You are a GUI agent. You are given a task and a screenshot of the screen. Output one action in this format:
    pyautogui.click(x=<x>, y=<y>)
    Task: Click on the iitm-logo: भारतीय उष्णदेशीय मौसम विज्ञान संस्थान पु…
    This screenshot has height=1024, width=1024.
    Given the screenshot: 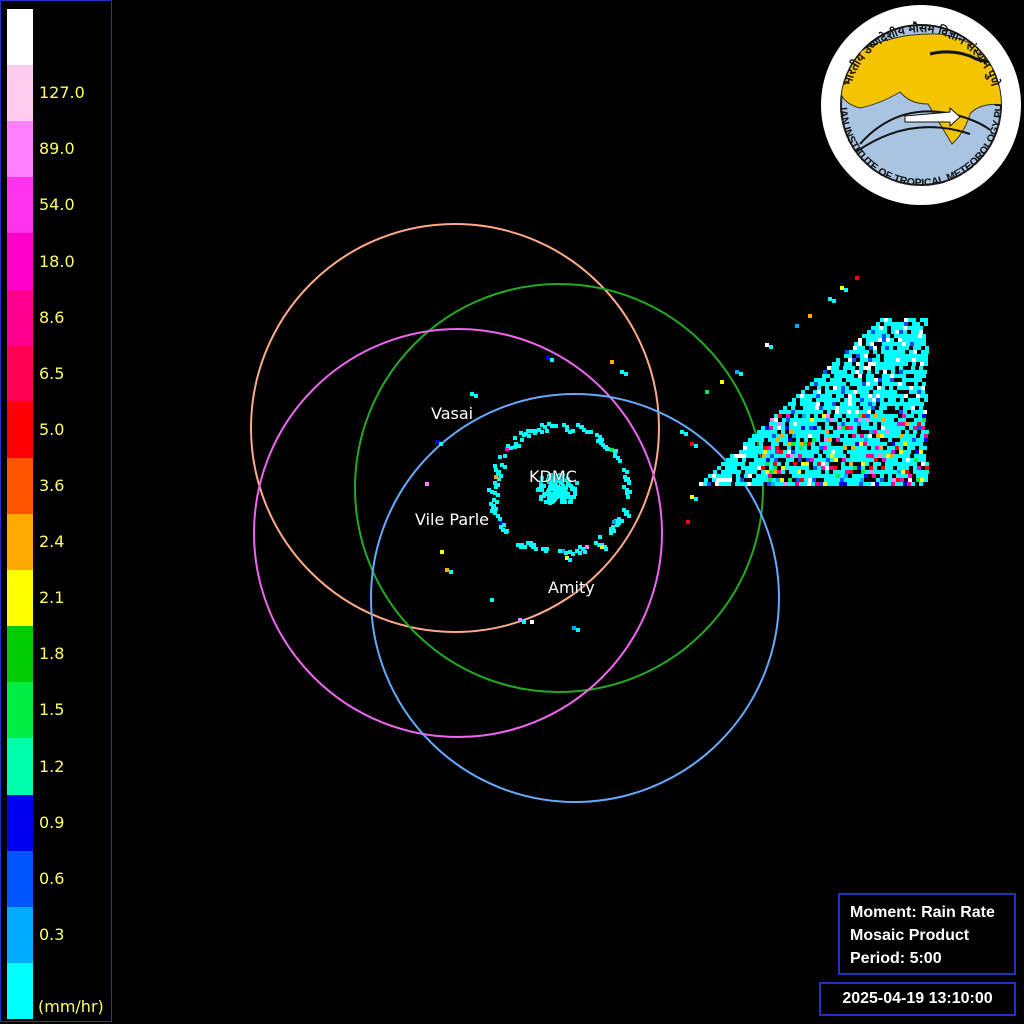 What is the action you would take?
    pyautogui.click(x=919, y=103)
    